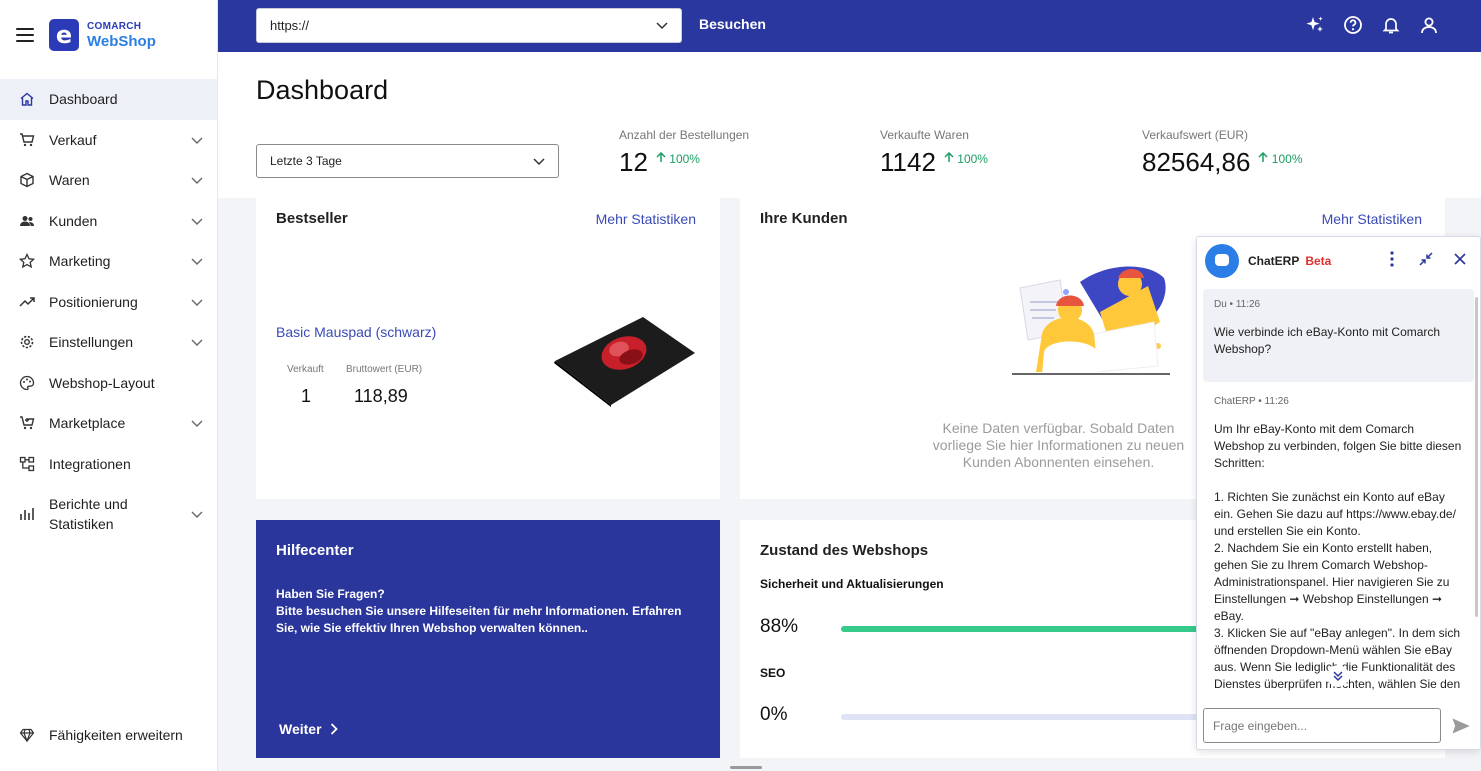  What do you see at coordinates (384, 369) in the screenshot?
I see `gross-label: Bruttowert (EUR)` at bounding box center [384, 369].